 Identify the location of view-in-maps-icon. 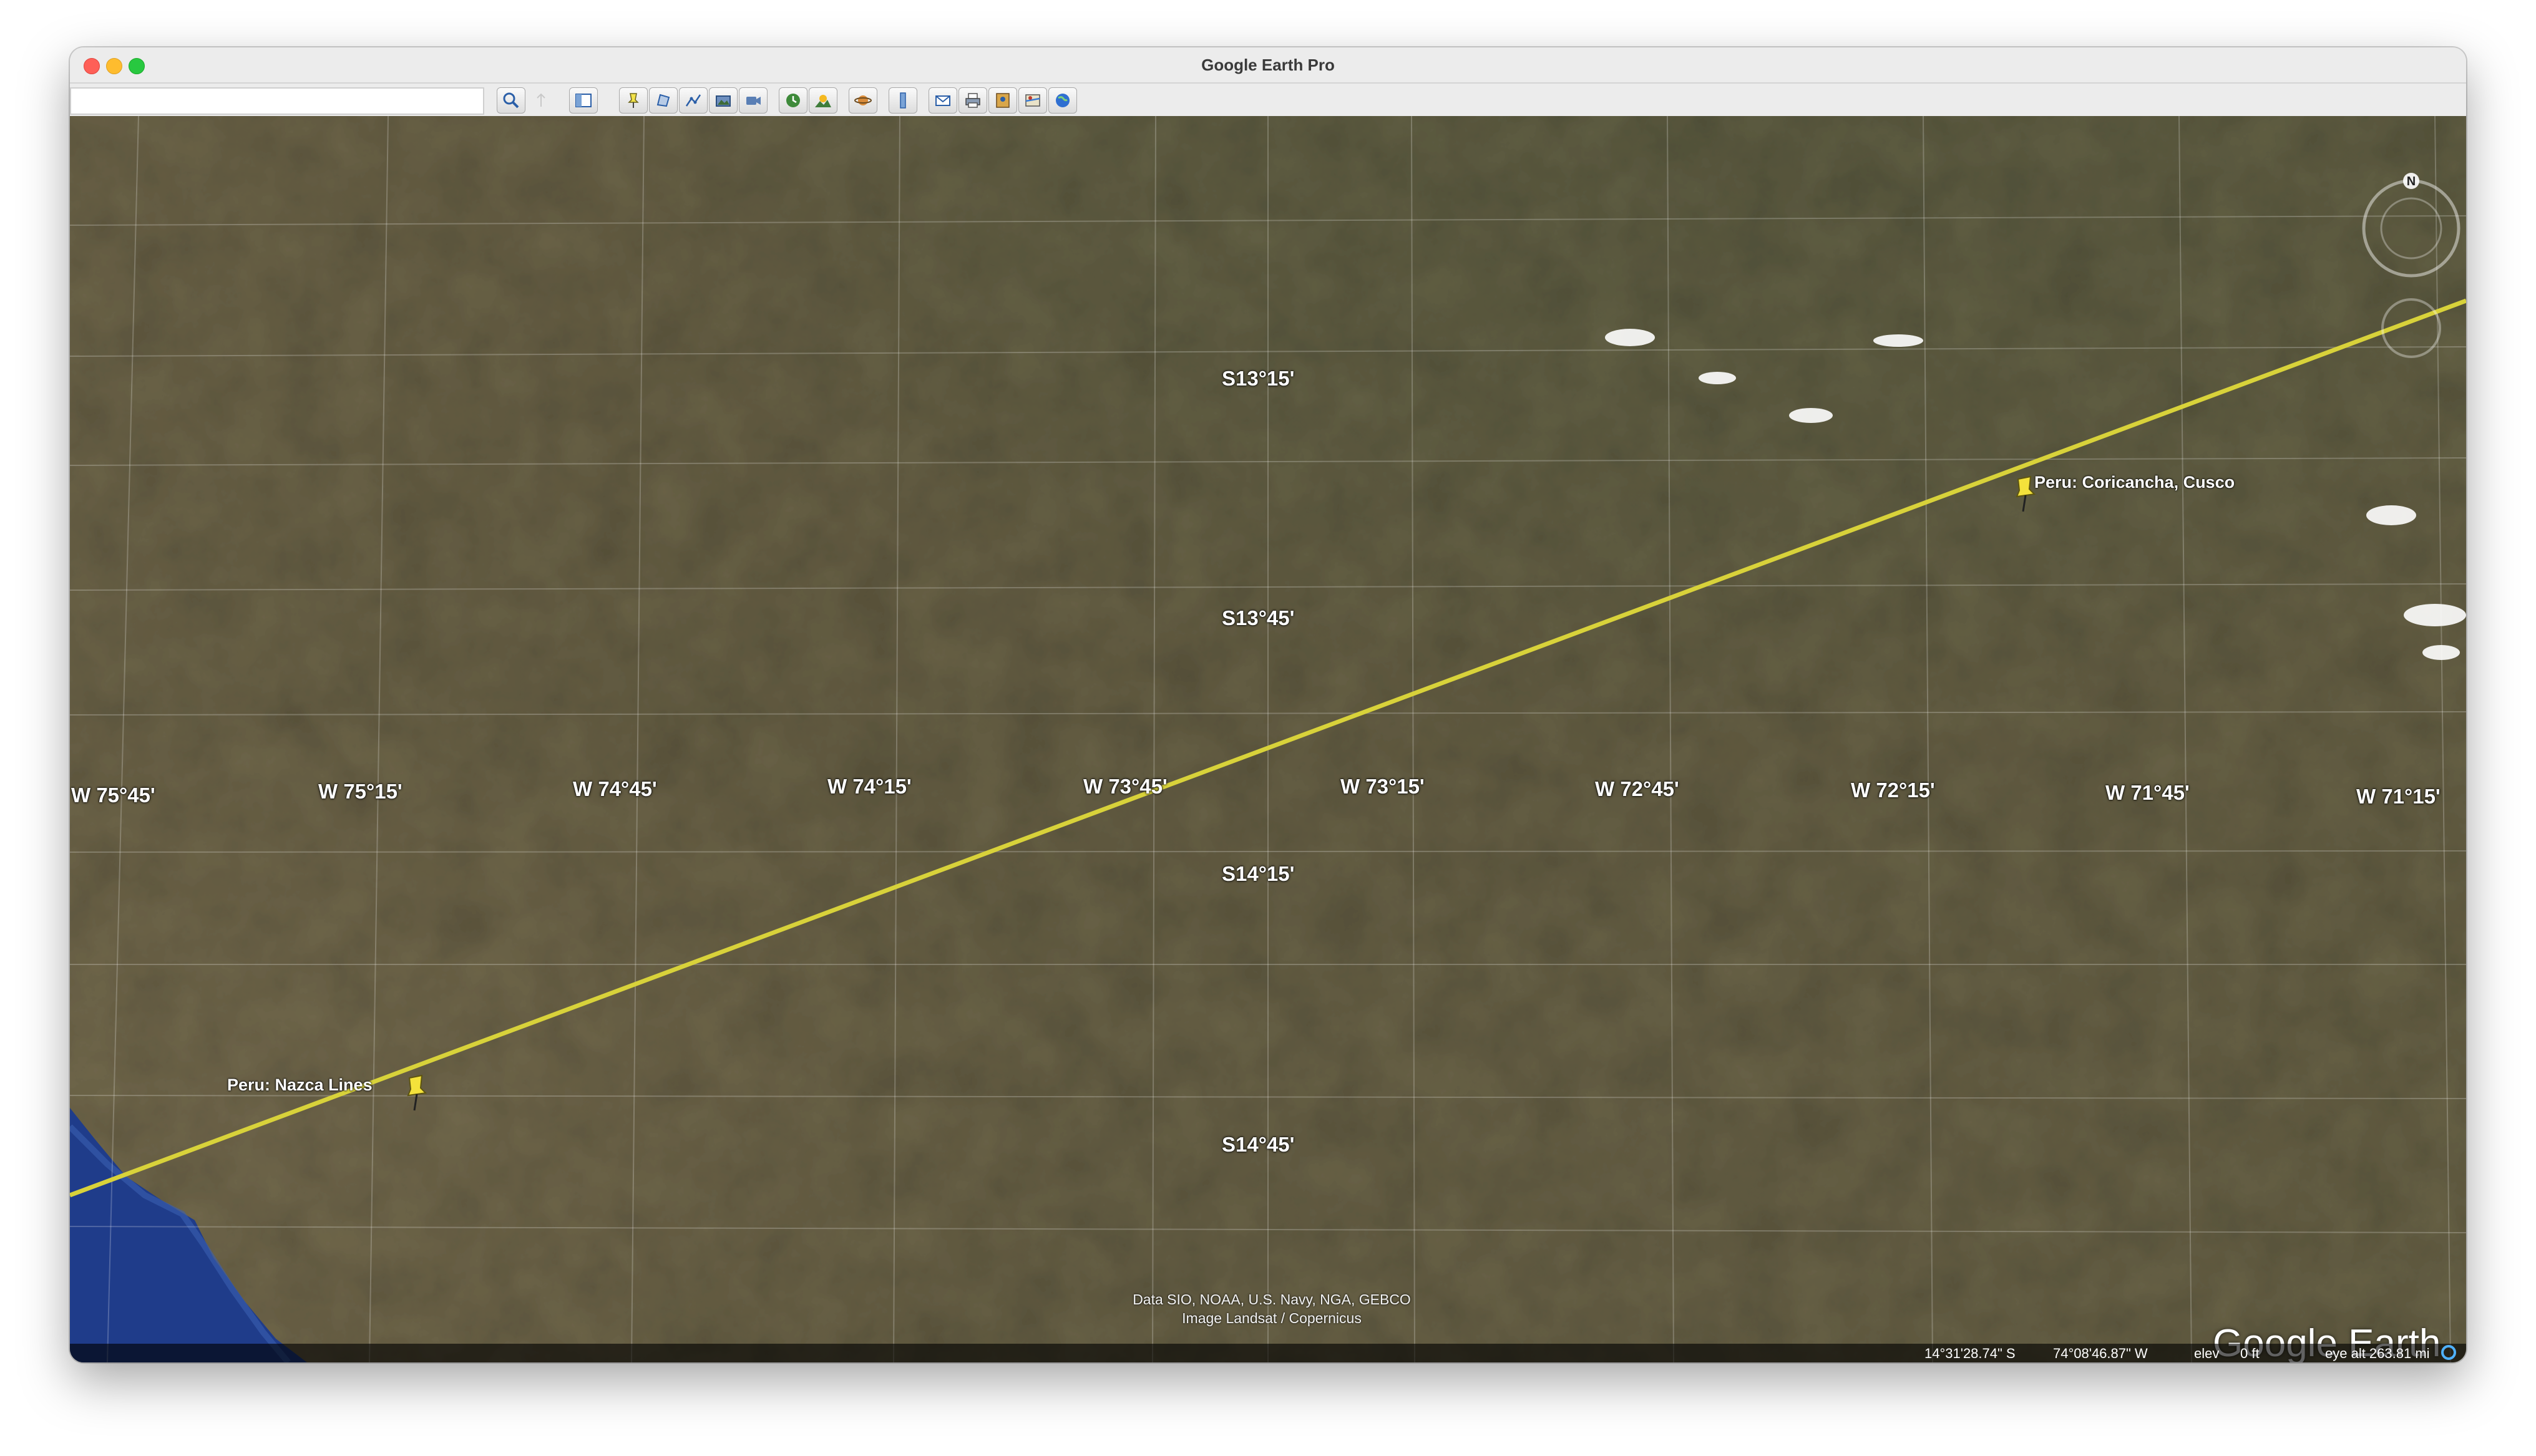
(1032, 100).